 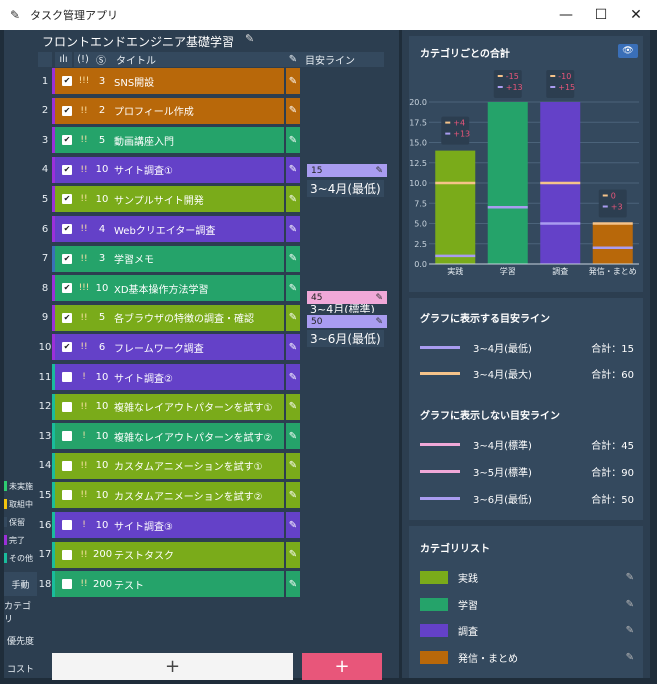 I want to click on task-row: 9 ✔!! 5 各ブラウザの特徴の調査・確認 ✎, so click(x=169, y=317).